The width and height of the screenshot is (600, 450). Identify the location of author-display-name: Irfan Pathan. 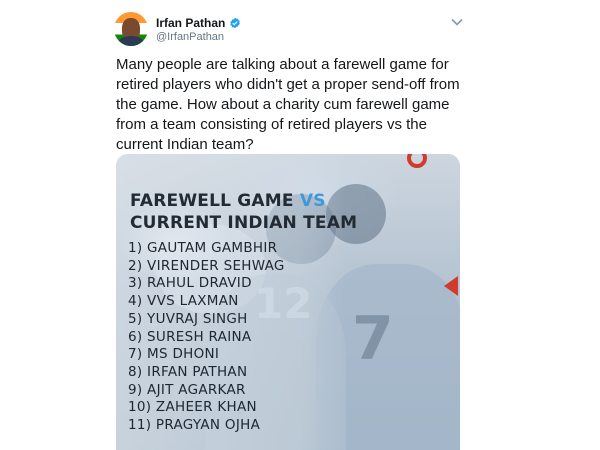
(190, 23).